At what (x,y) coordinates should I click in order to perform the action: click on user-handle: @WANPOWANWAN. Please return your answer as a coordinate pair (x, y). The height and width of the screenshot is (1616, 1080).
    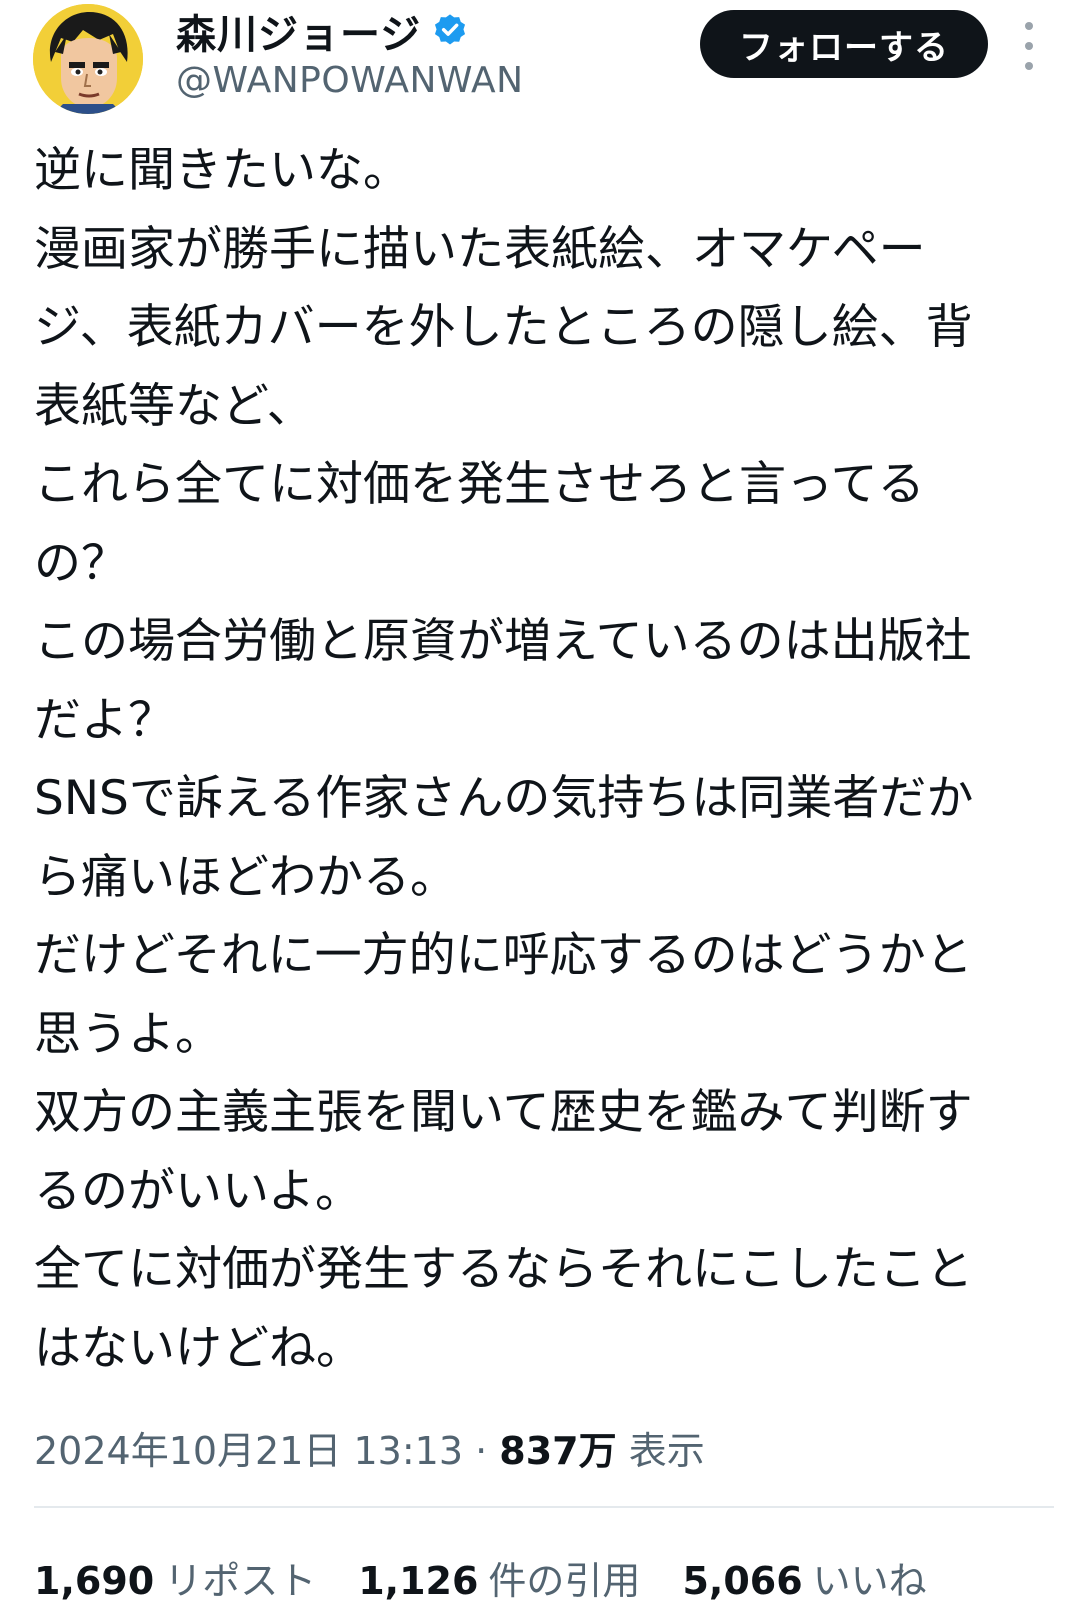
    Looking at the image, I should click on (350, 80).